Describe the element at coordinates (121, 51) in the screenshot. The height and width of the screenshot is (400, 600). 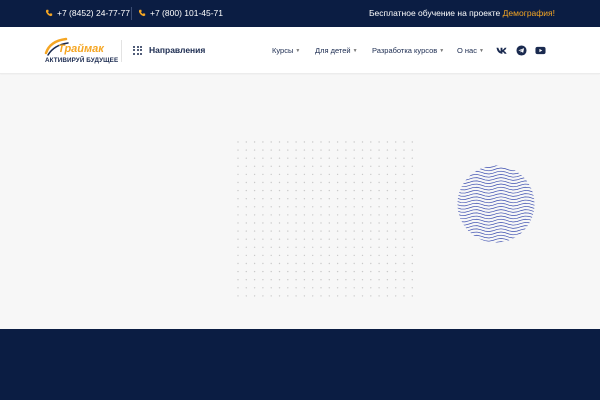
I see `header-divider` at that location.